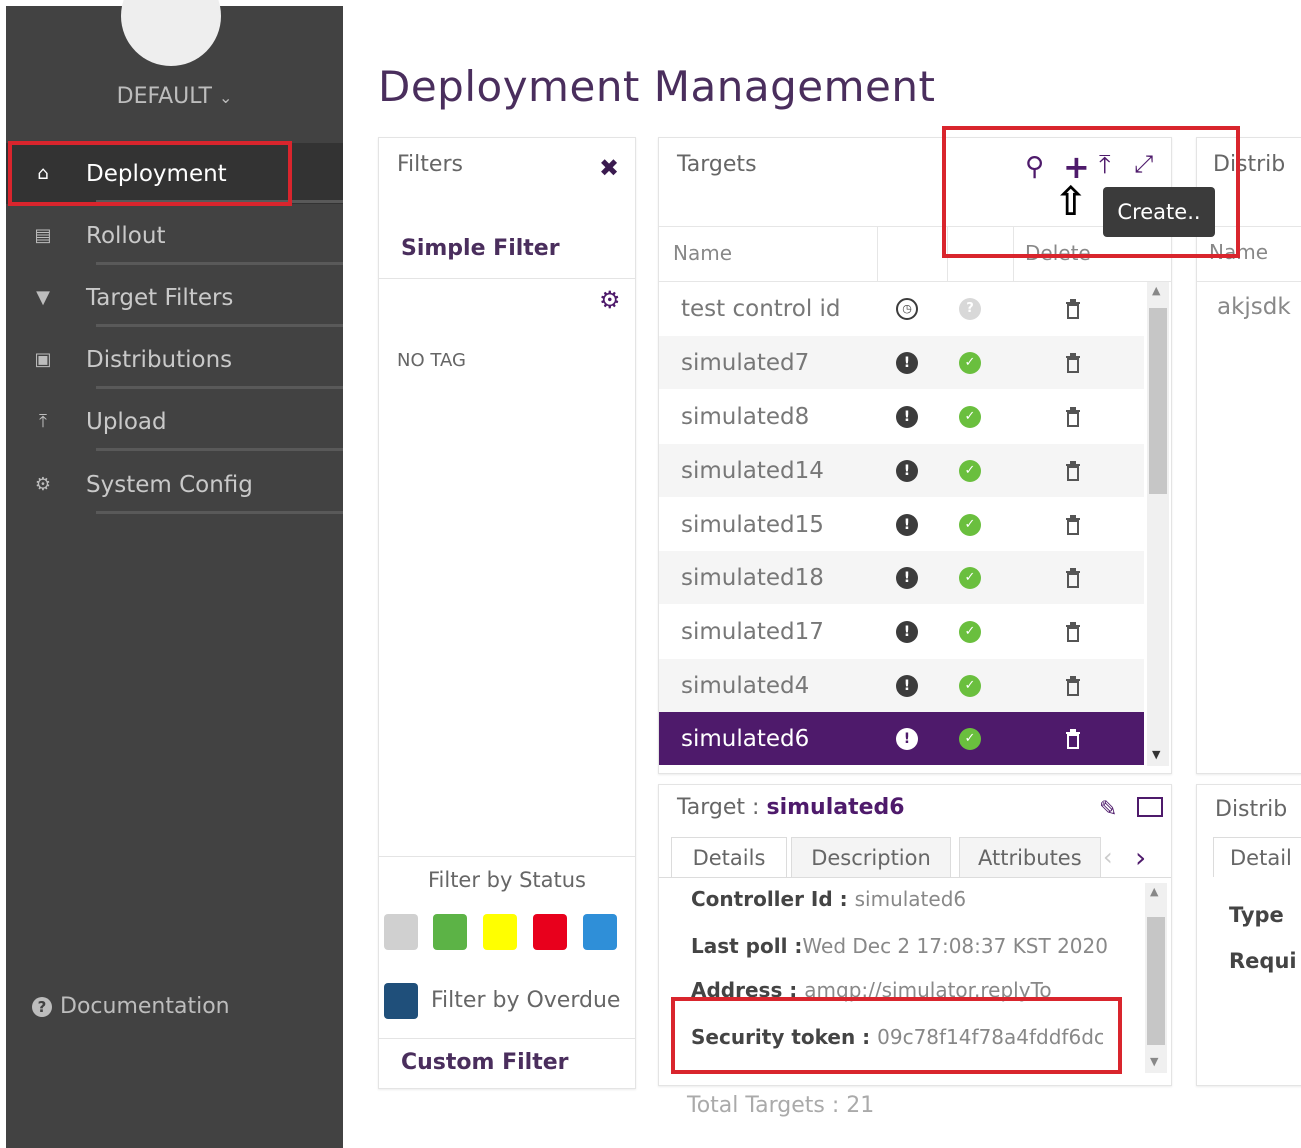 The width and height of the screenshot is (1301, 1148). Describe the element at coordinates (42, 1006) in the screenshot. I see `question-icon: ?` at that location.